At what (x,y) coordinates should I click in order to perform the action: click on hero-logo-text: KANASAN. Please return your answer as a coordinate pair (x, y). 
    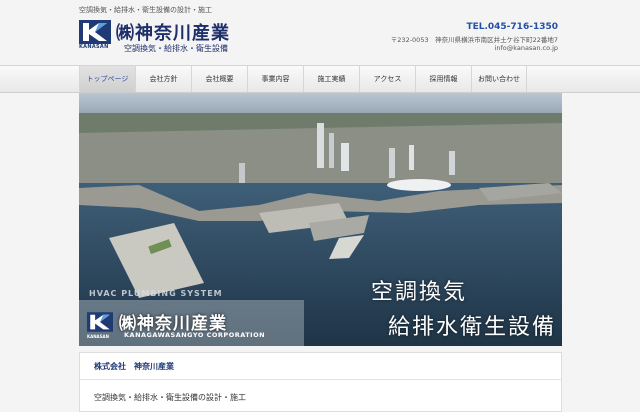
    Looking at the image, I should click on (98, 336).